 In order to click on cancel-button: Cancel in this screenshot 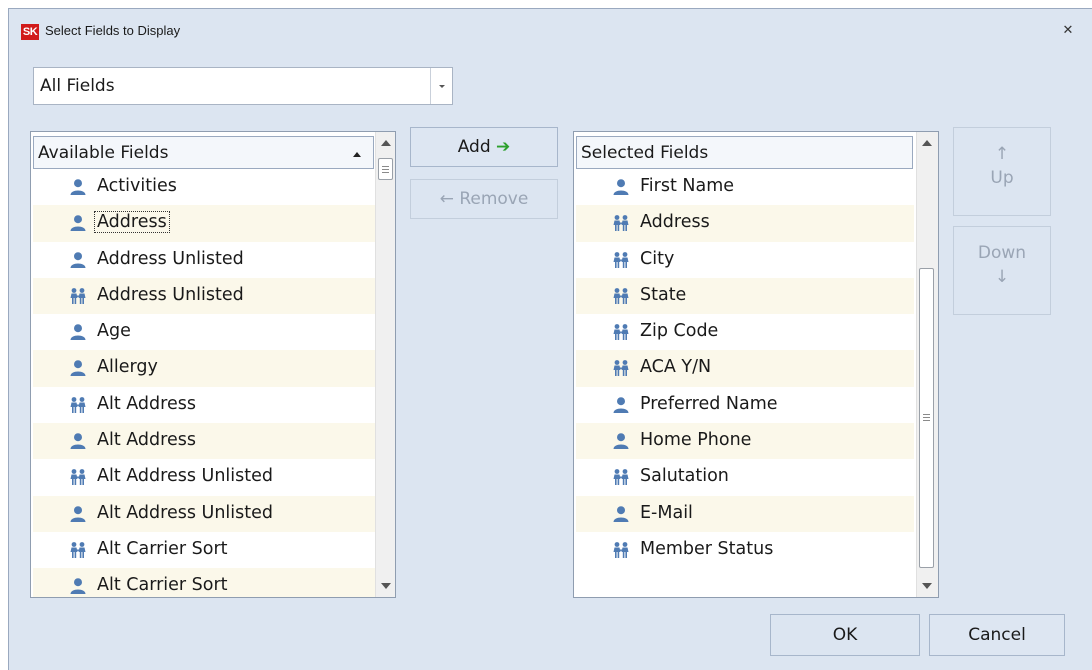, I will do `click(997, 635)`.